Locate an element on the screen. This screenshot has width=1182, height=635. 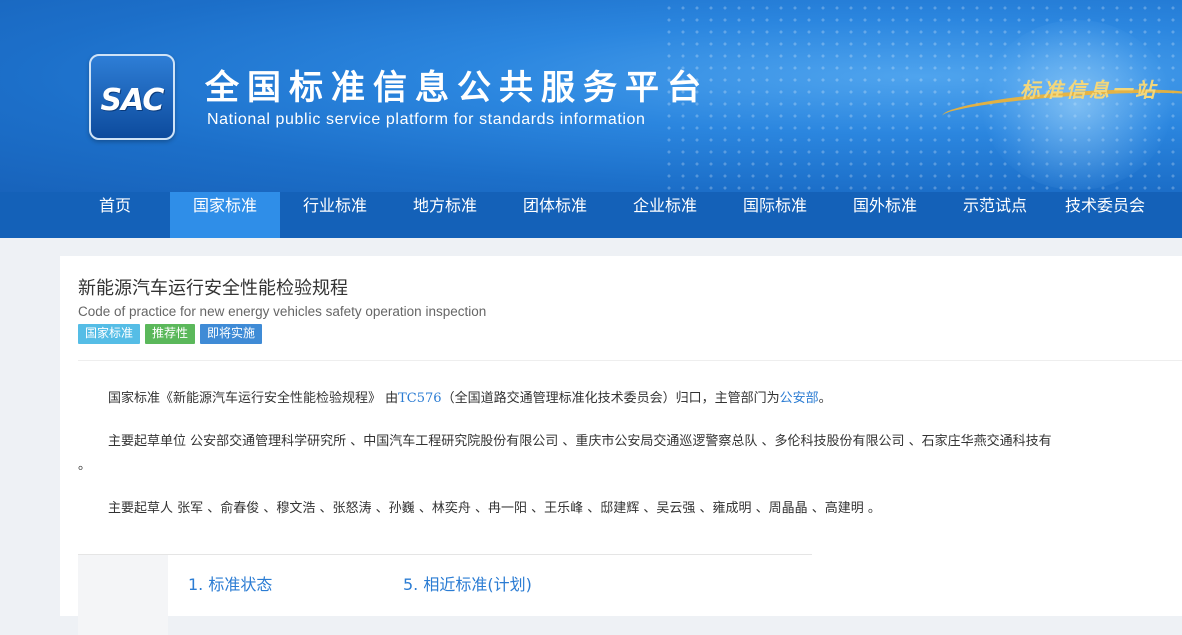
nav-foreign-standards: 国外标准 is located at coordinates (885, 215).